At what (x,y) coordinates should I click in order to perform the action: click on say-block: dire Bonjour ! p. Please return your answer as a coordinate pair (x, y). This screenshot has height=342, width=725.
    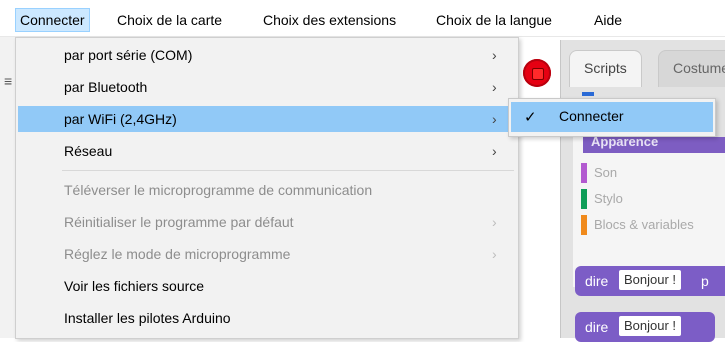
    Looking at the image, I should click on (650, 281).